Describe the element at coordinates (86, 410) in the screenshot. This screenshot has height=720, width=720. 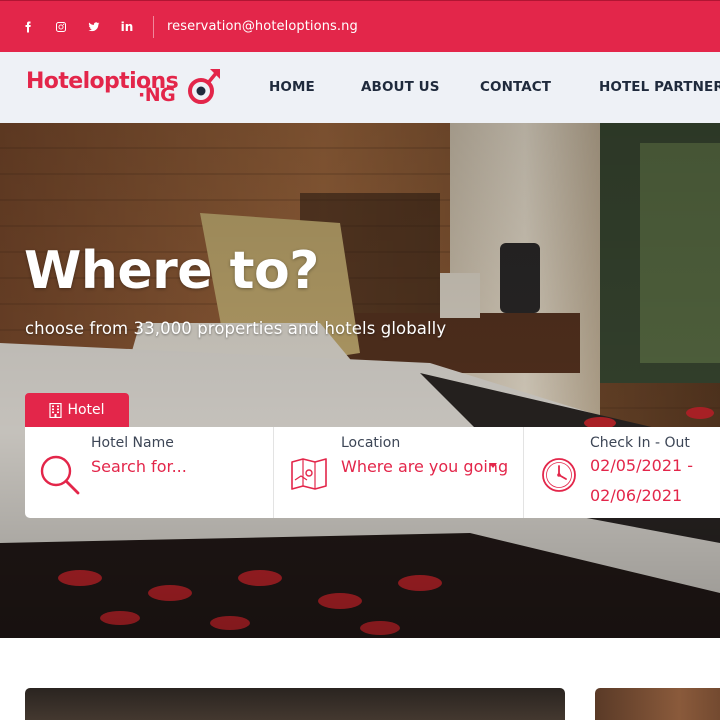
I see `tab-hotel-label: Hotel` at that location.